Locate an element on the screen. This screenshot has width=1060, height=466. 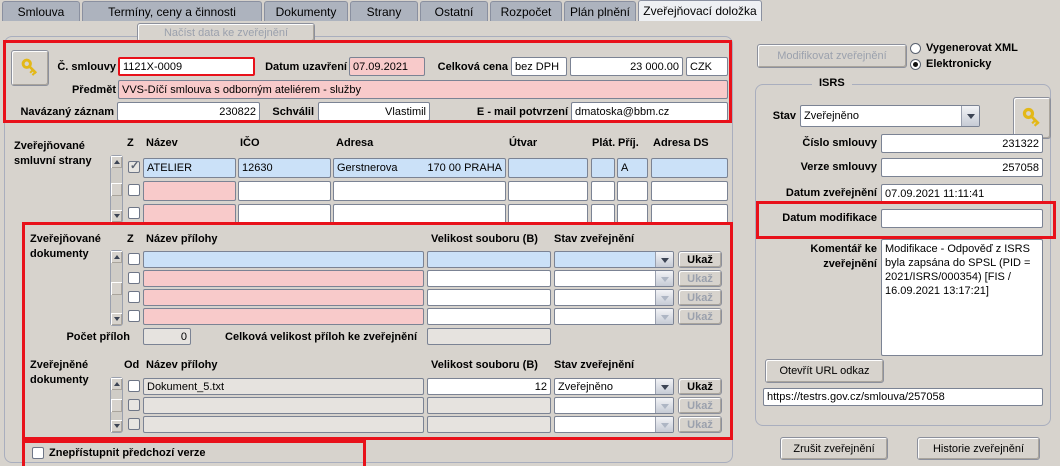
url-field: https://testrs.gov.cz/smlouva/257058 is located at coordinates (903, 397).